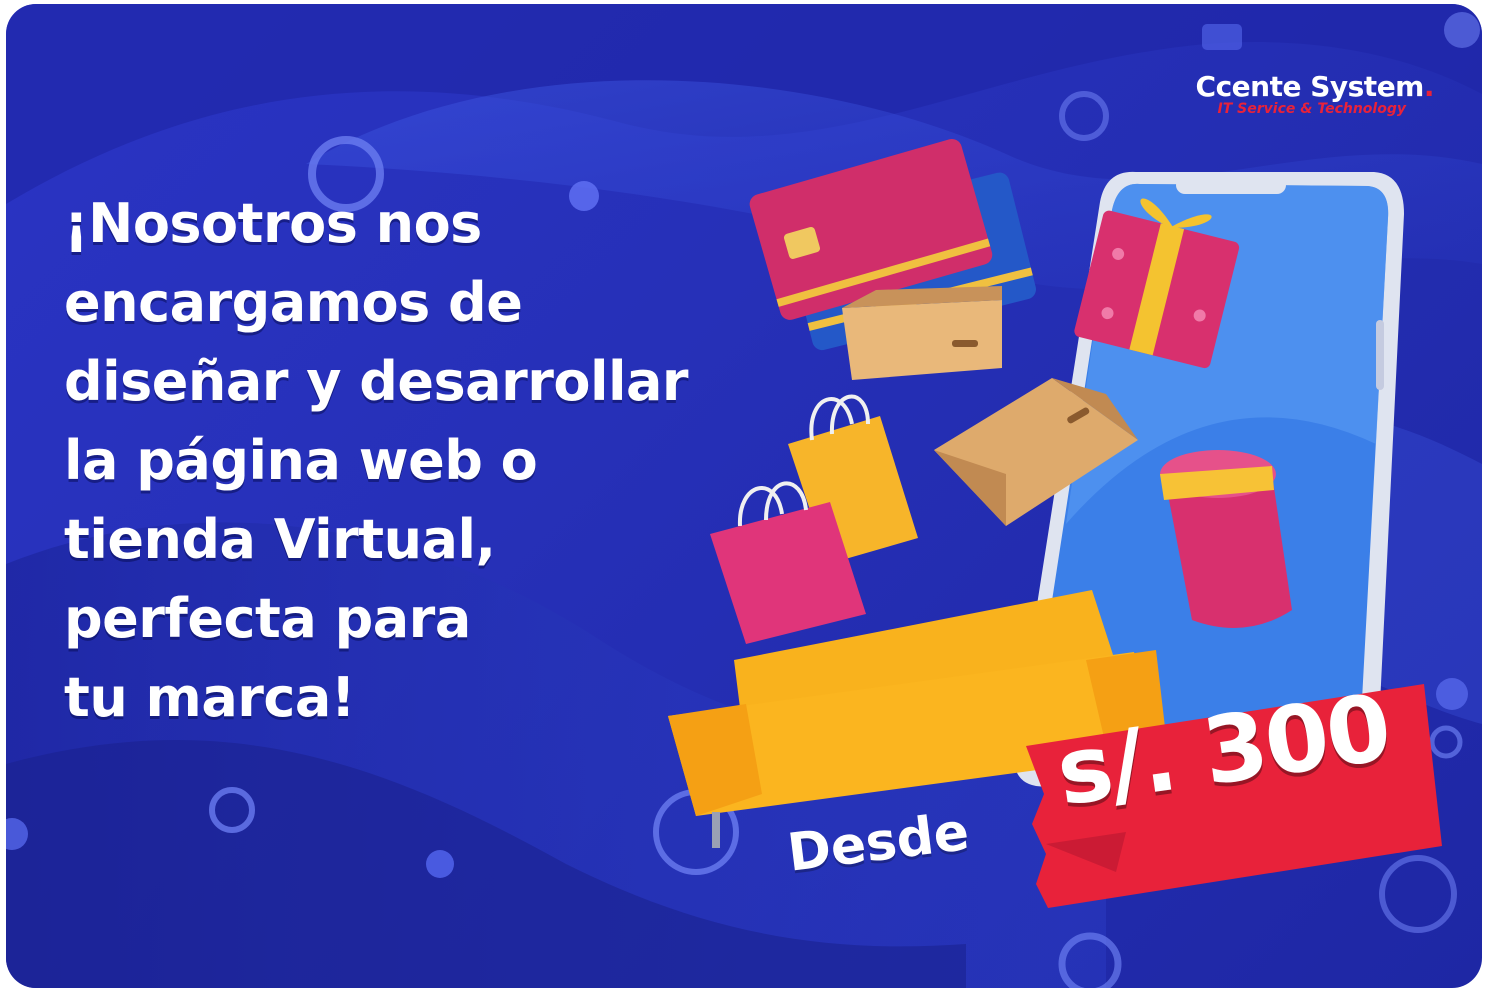  I want to click on brand-tagline: IT Service & Technology, so click(1311, 109).